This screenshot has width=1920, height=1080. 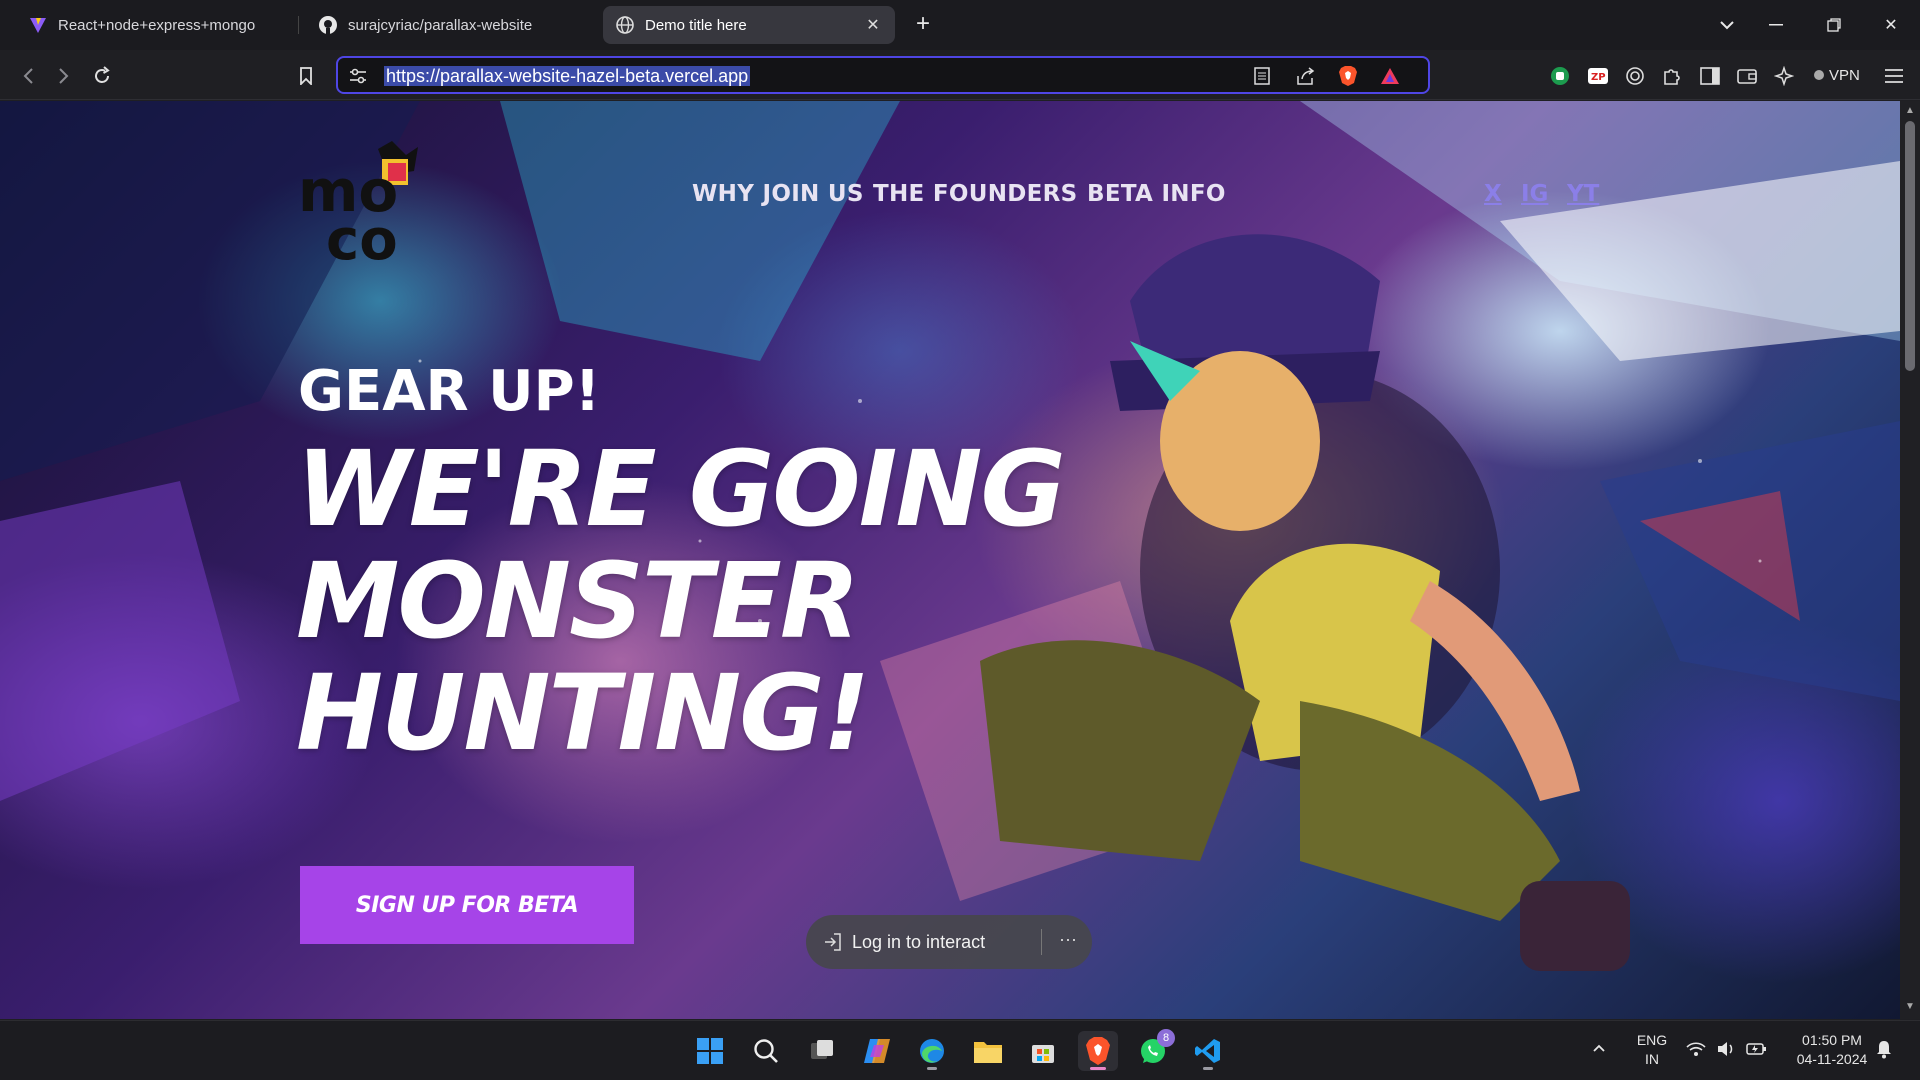 I want to click on hero-headline-line-2: MONSTER, so click(x=578, y=601).